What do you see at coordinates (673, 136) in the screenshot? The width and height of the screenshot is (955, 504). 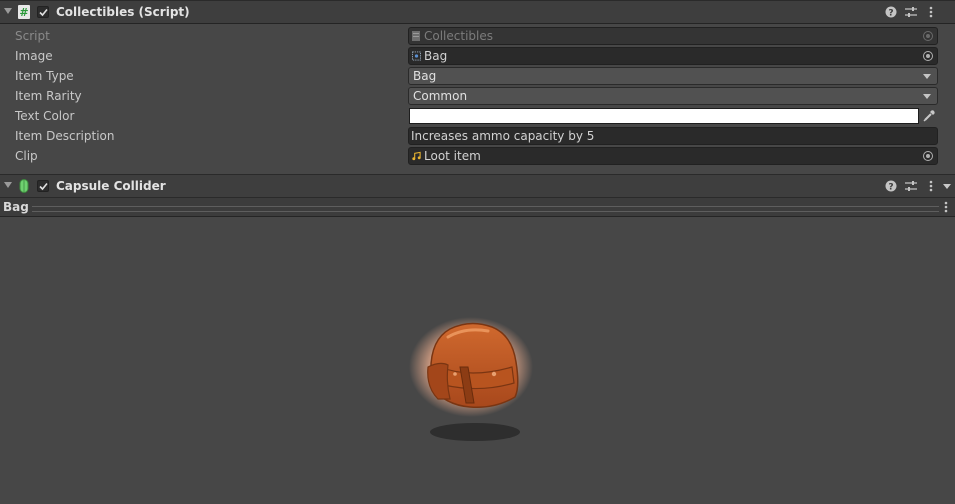 I see `item-description-input: Increases ammo capacity by 5` at bounding box center [673, 136].